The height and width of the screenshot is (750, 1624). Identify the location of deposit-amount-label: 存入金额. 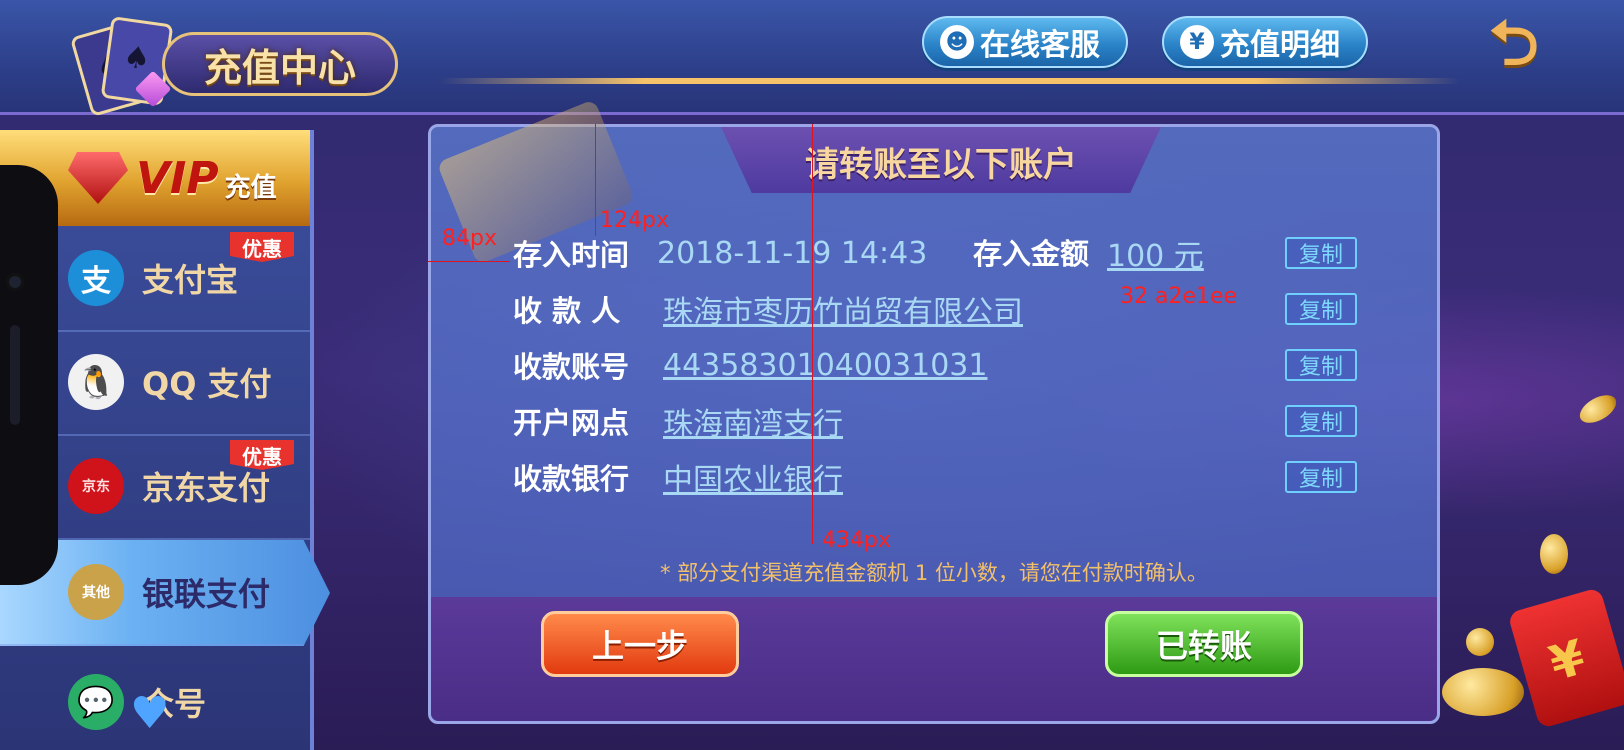
(1031, 254).